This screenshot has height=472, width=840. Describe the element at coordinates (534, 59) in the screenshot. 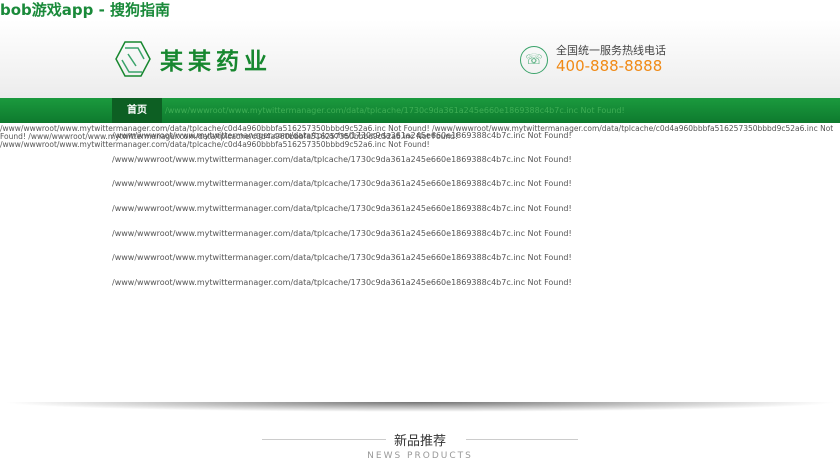

I see `phone-icon: ☏` at that location.